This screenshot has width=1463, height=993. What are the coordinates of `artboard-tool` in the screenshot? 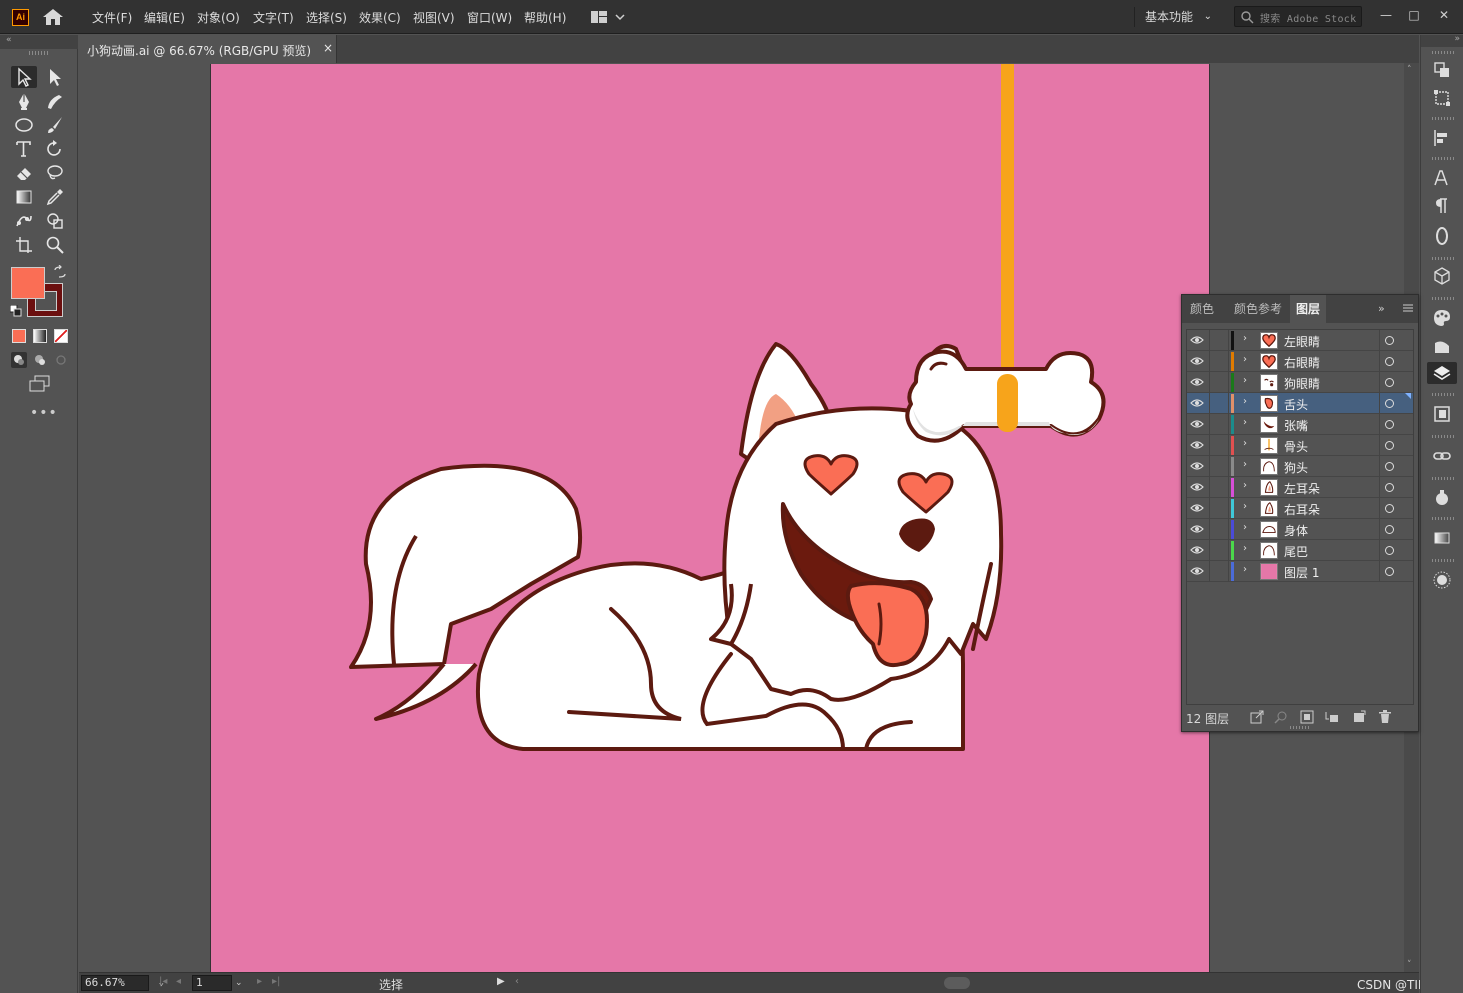 It's located at (24, 245).